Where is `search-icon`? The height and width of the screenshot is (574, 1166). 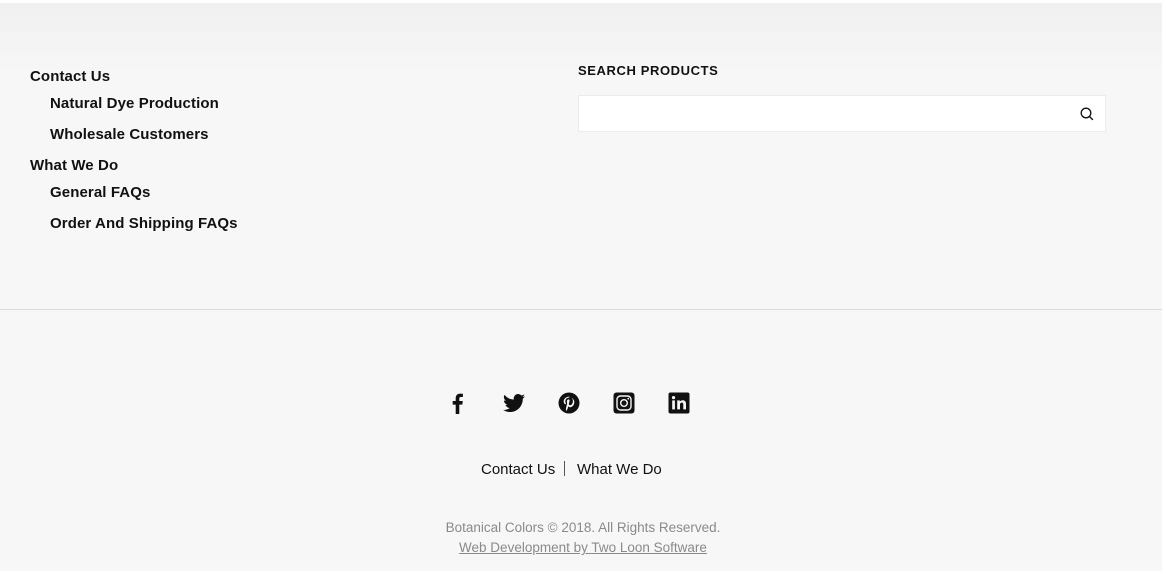 search-icon is located at coordinates (1087, 114).